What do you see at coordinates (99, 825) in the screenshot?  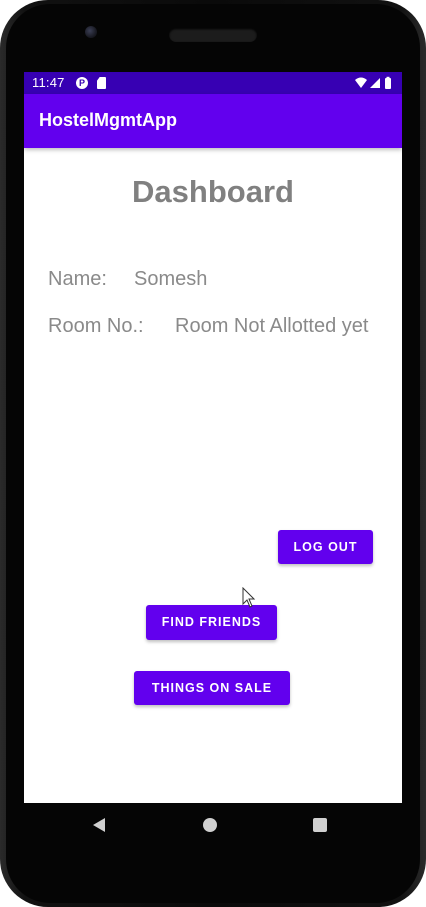 I see `back-icon` at bounding box center [99, 825].